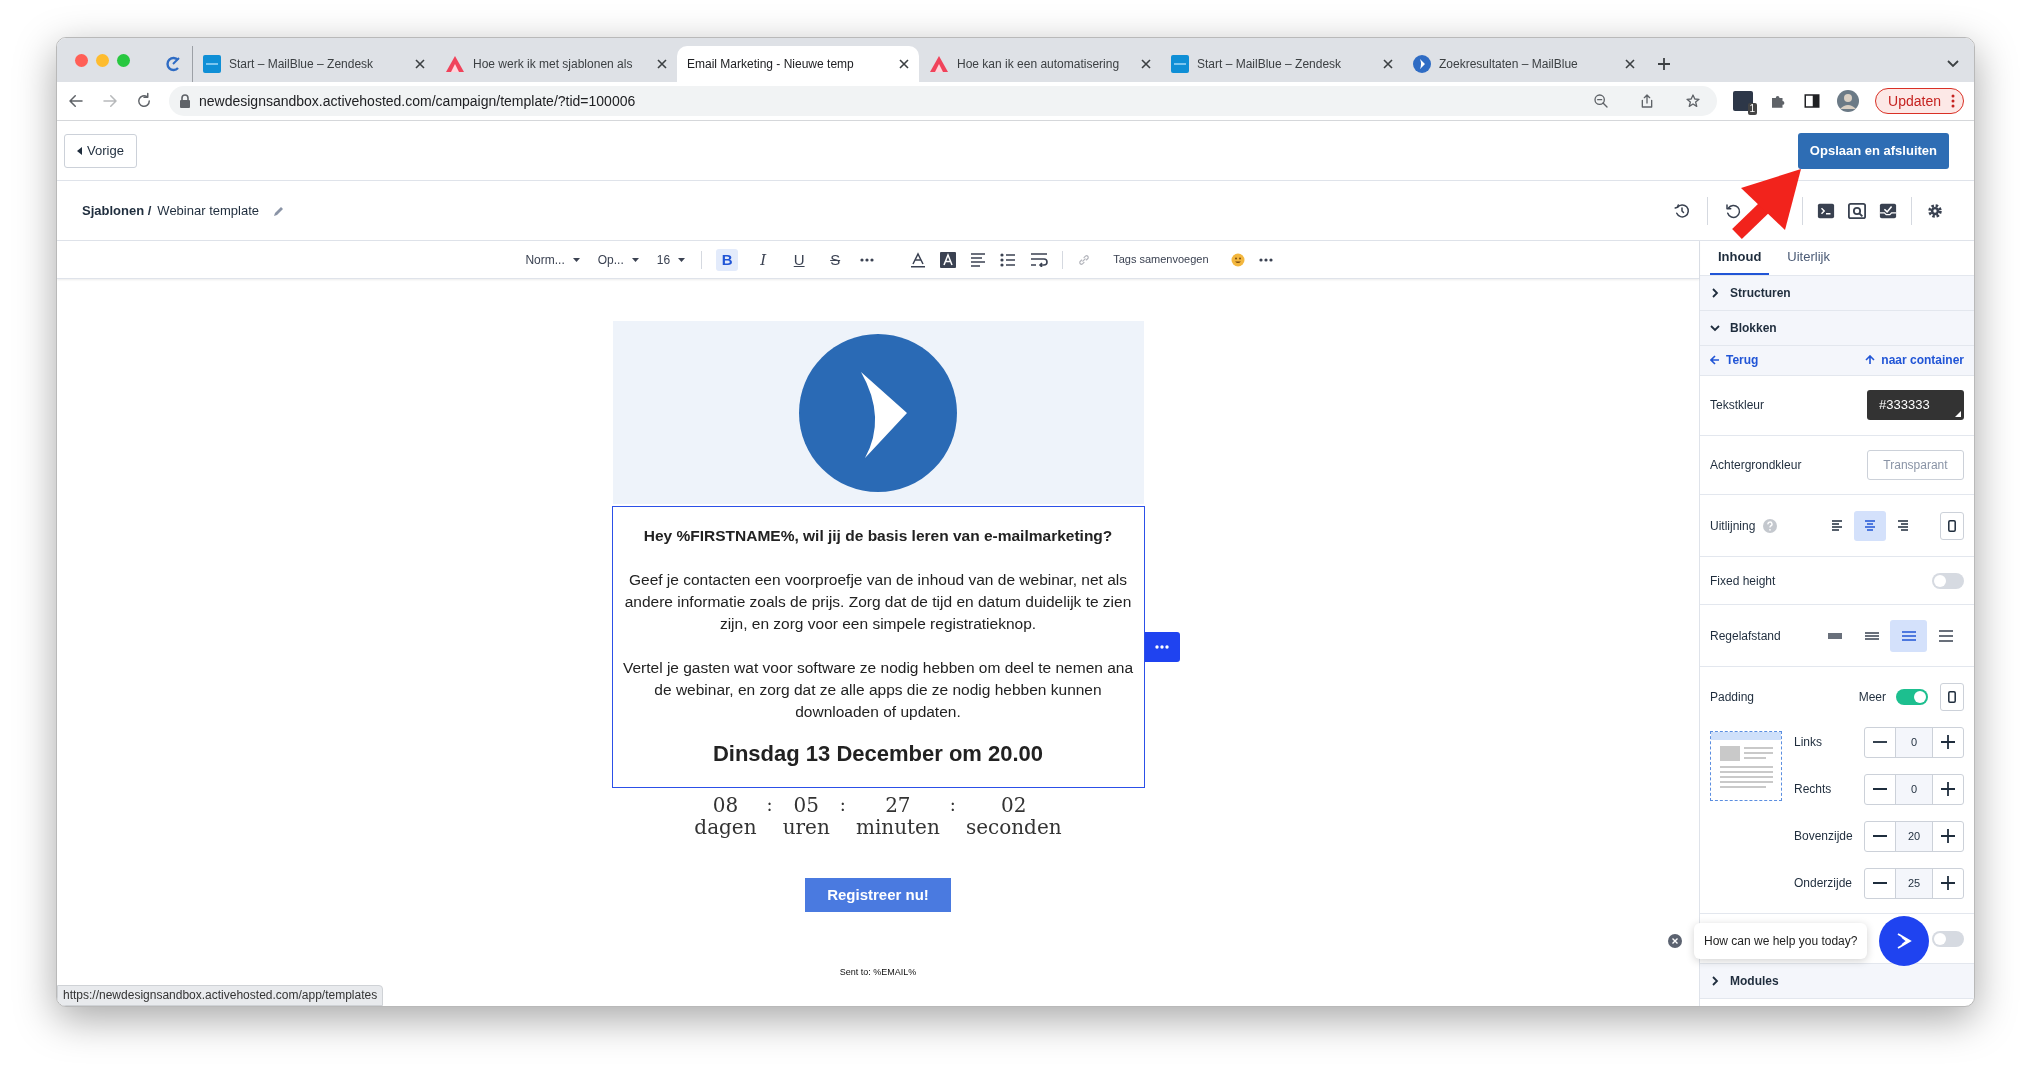 This screenshot has width=2031, height=1082. Describe the element at coordinates (1675, 941) in the screenshot. I see `close-circle-icon` at that location.